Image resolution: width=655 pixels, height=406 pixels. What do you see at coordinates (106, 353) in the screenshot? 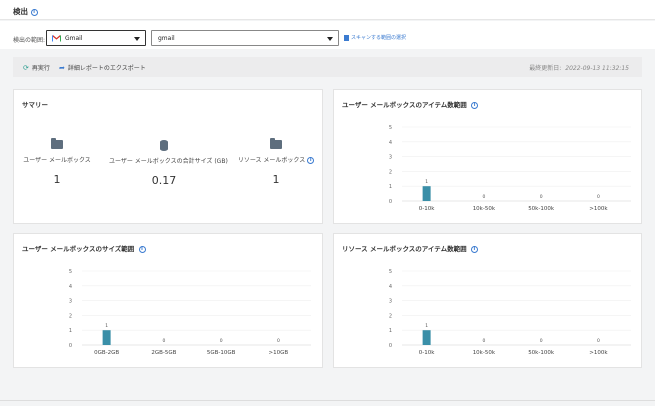
I see `x-tick-label: 0GB-2GB` at bounding box center [106, 353].